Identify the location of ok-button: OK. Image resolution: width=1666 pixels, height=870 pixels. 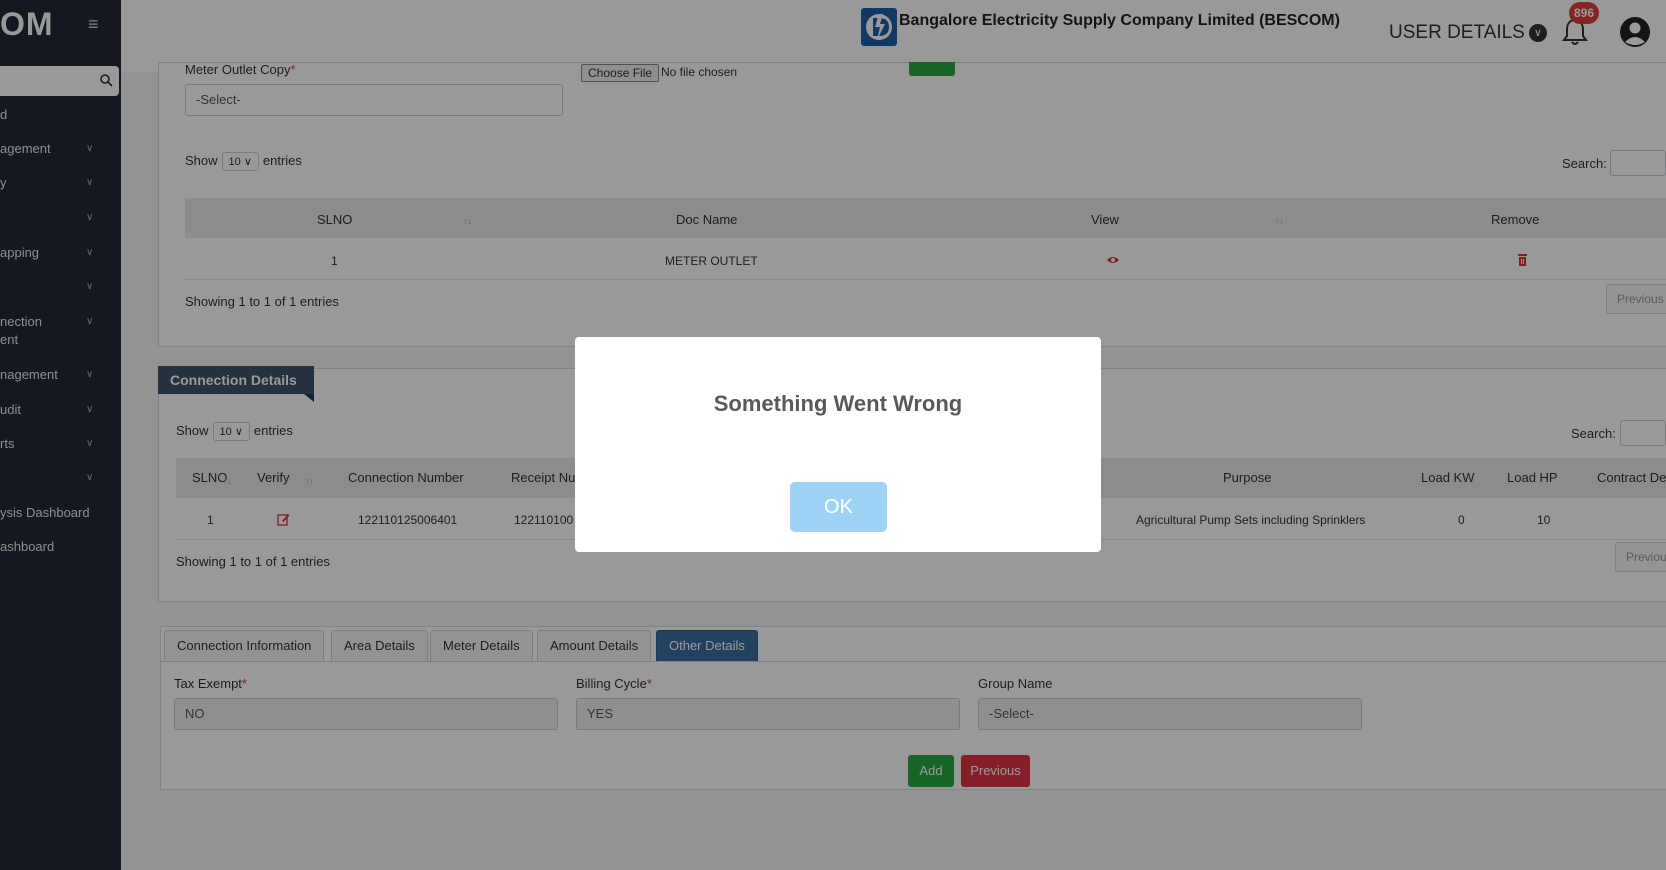
(838, 507).